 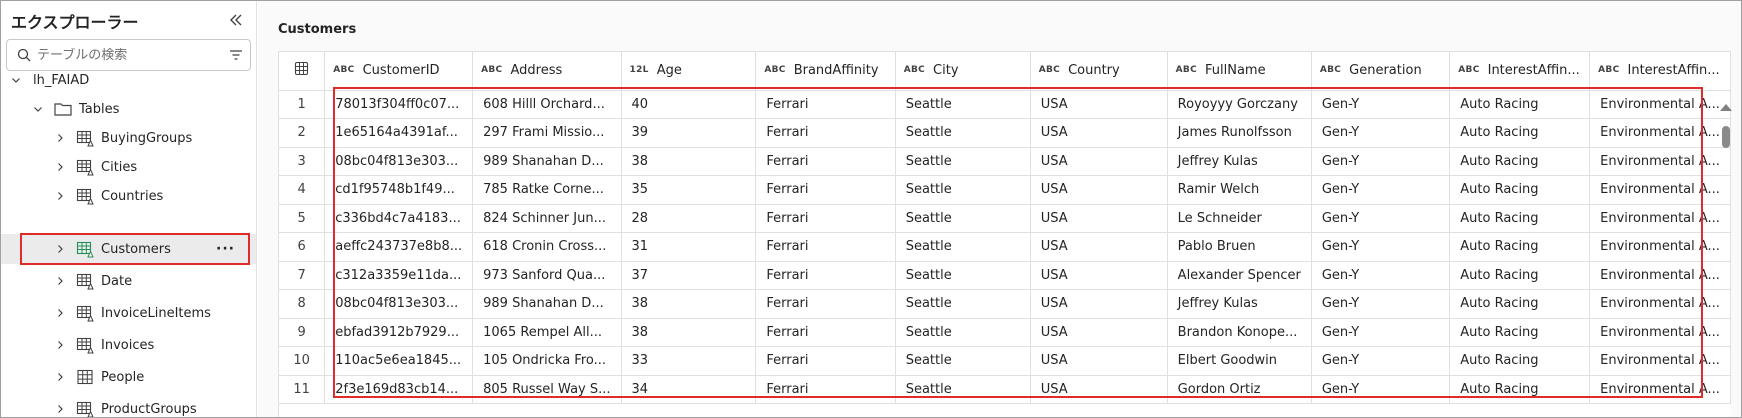 I want to click on table-cell: Ramir Welch, so click(x=1239, y=190).